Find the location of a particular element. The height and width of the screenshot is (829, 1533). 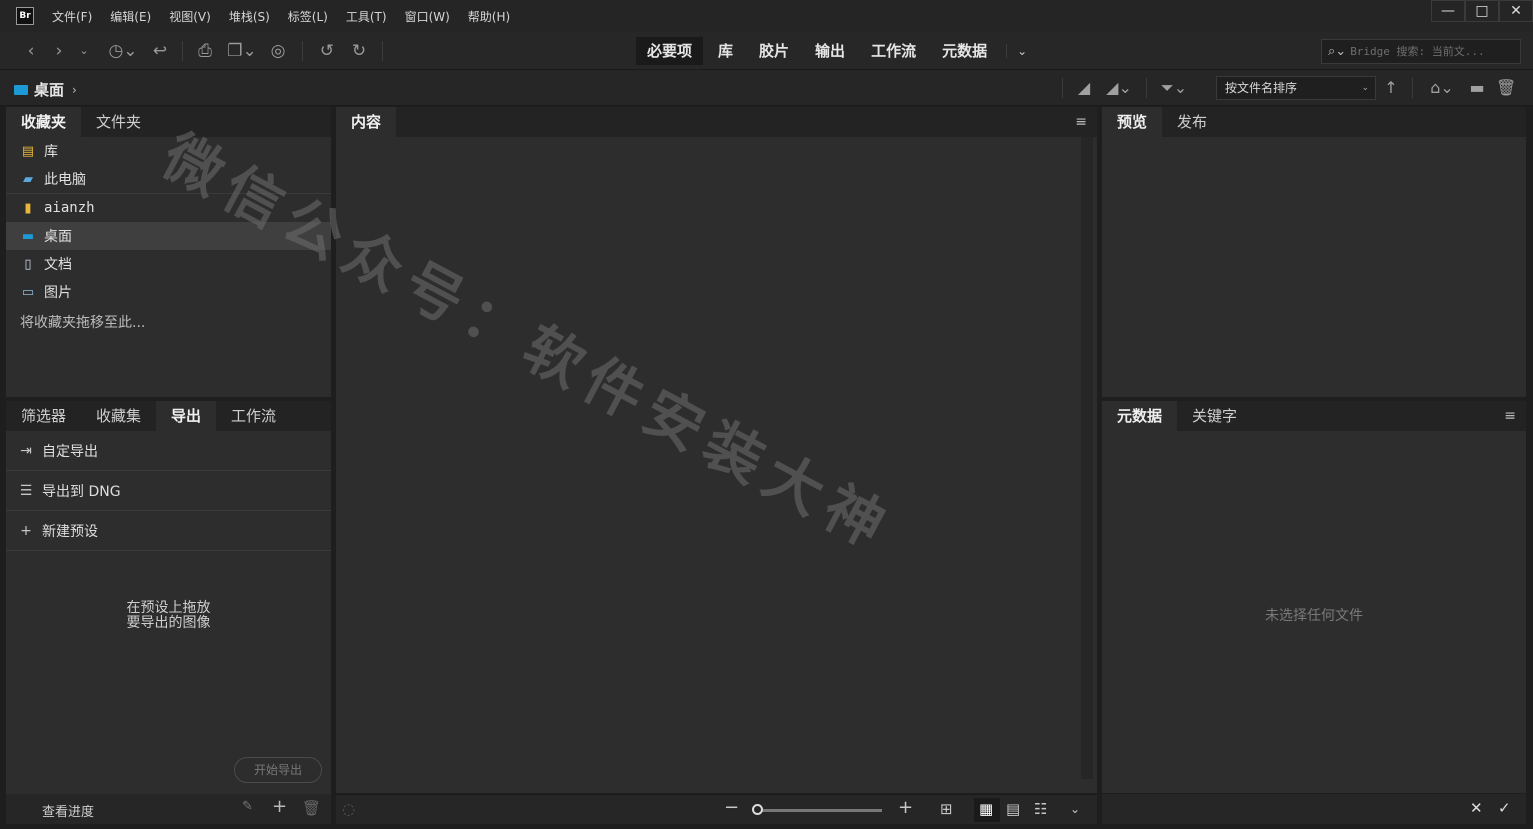

menu-tools: 工具(T) is located at coordinates (366, 16).